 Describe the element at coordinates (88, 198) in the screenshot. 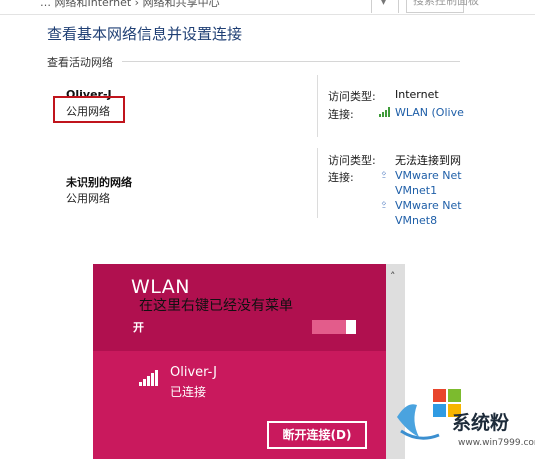

I see `network-type-link: 公用网络` at that location.